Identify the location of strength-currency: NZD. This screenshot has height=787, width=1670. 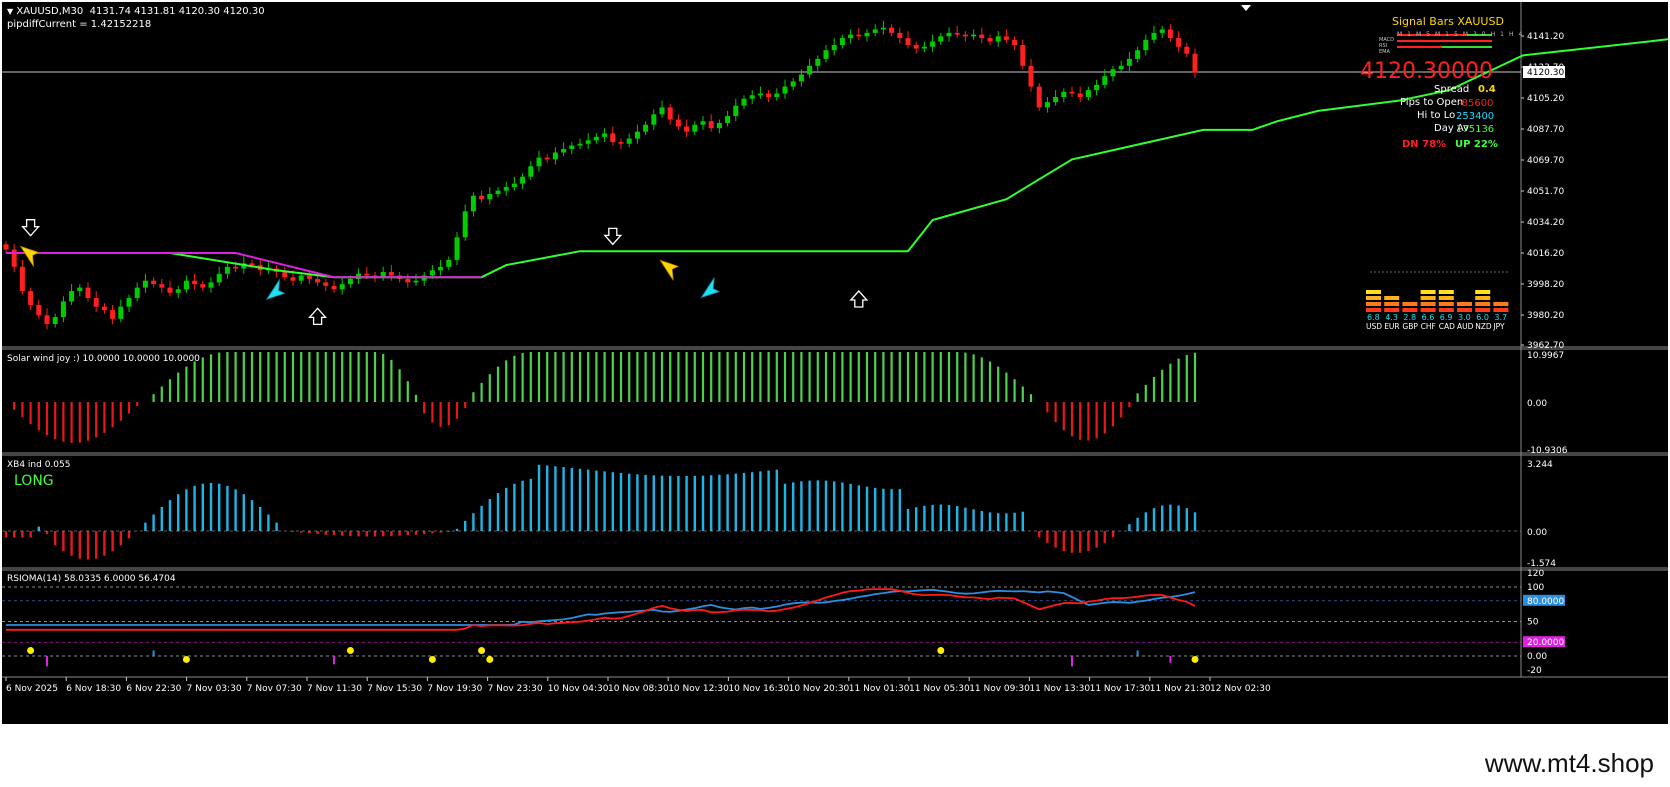
(1483, 326).